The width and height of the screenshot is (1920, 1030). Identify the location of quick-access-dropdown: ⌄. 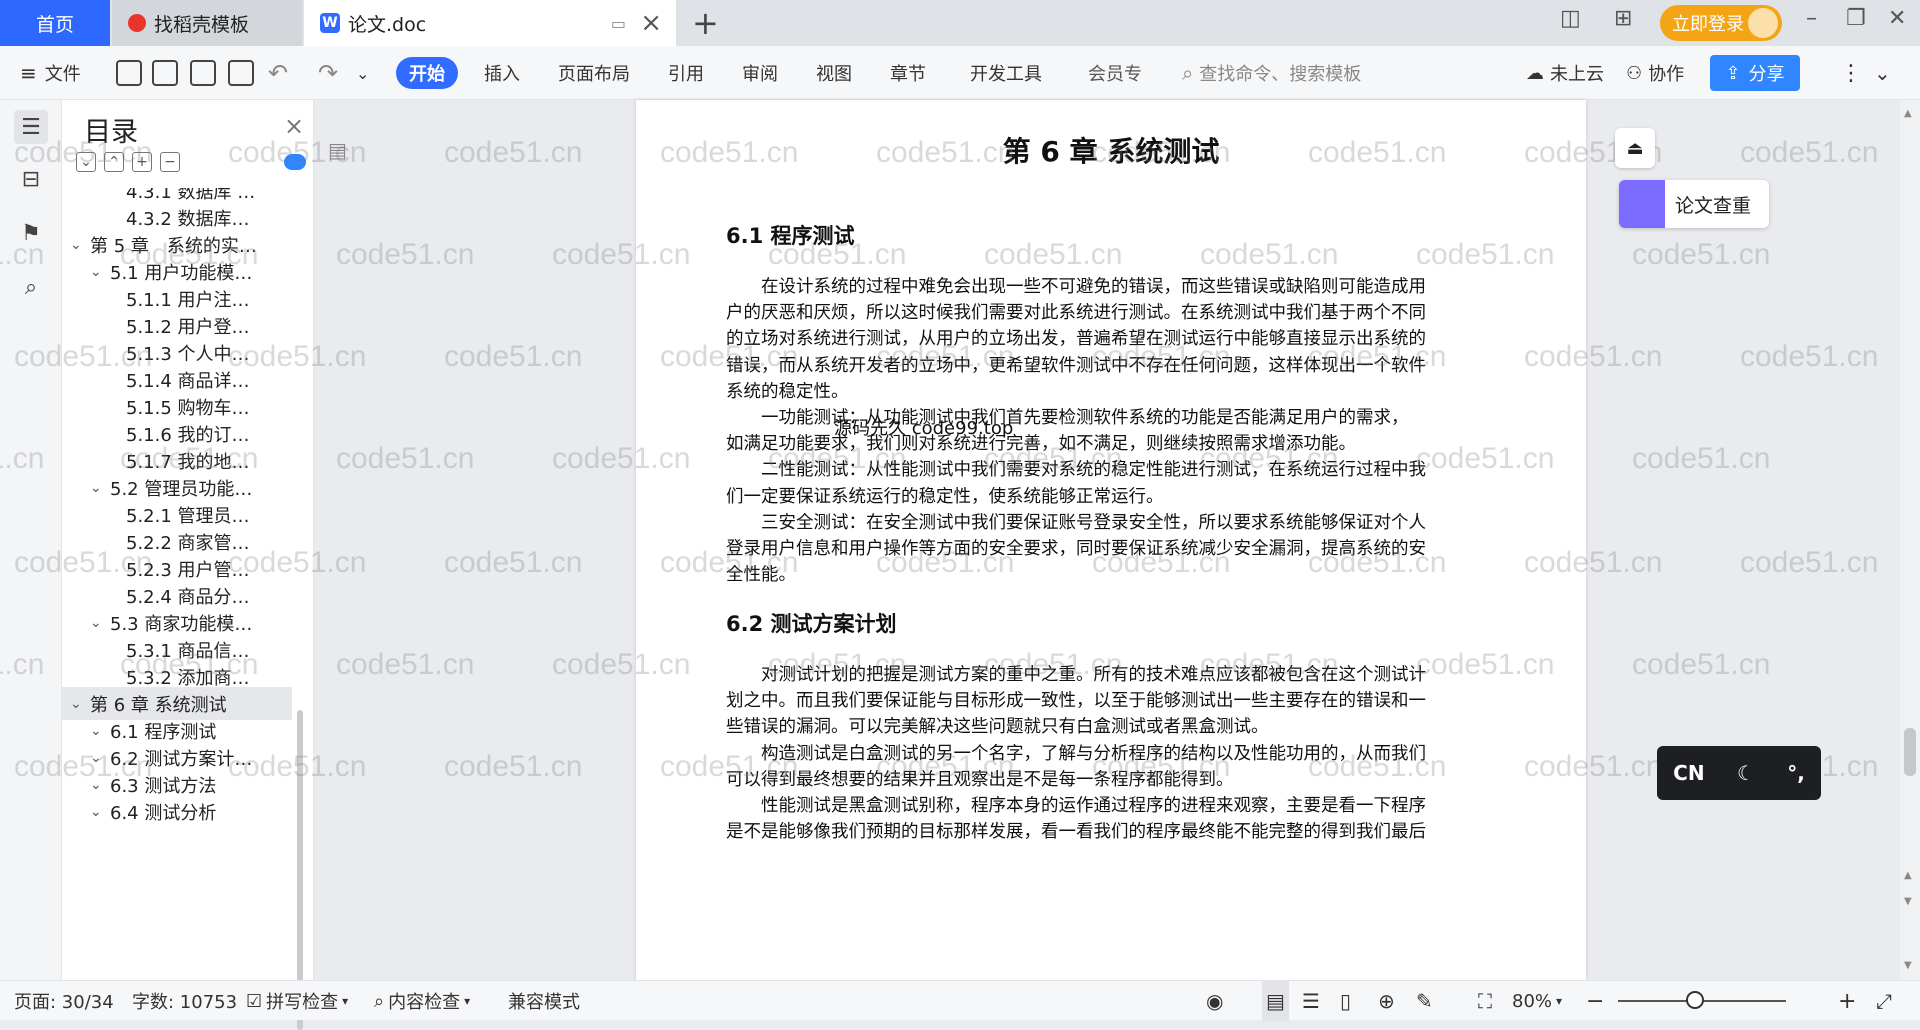
(362, 73).